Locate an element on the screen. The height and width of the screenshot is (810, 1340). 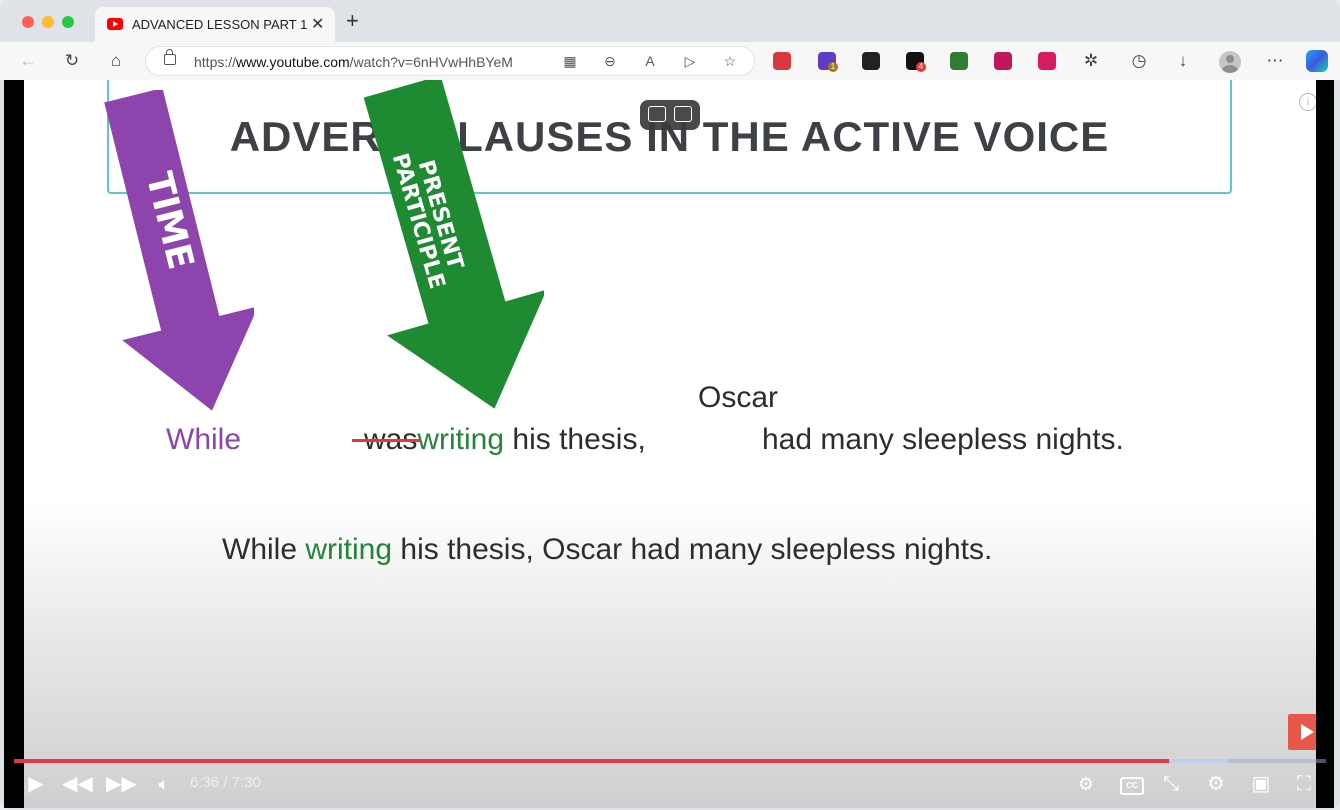
close-tab-icon: ✕ is located at coordinates (317, 24).